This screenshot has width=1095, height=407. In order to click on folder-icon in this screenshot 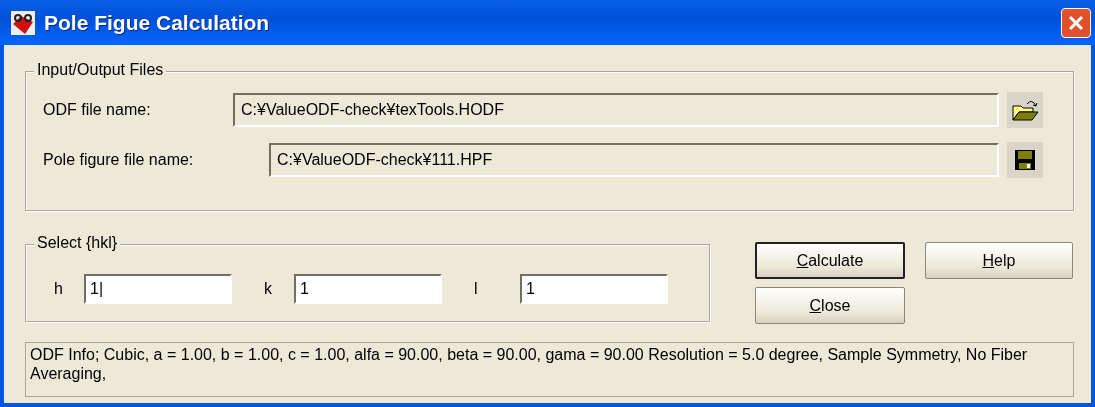, I will do `click(1025, 110)`.